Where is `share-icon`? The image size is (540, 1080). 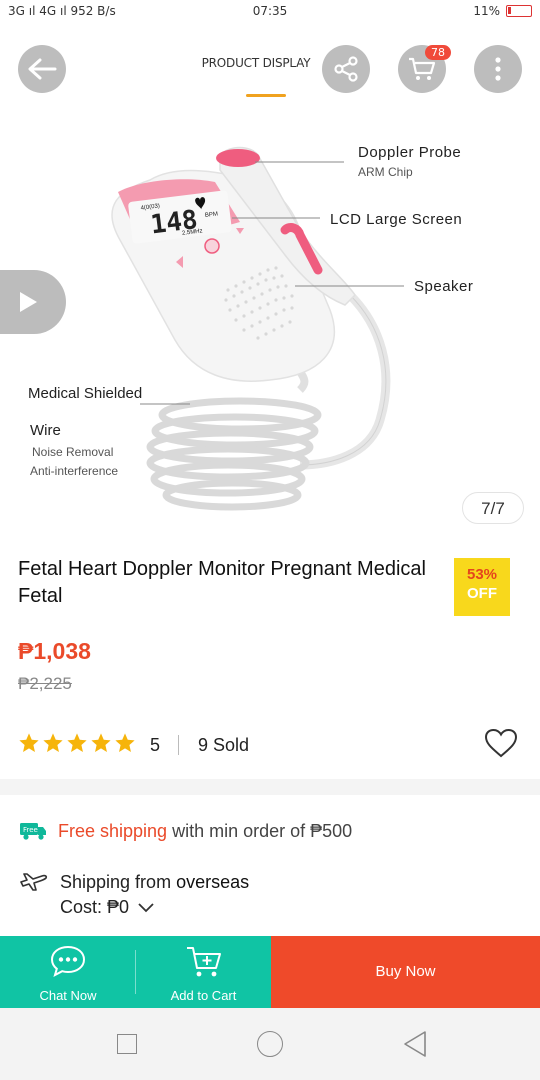 share-icon is located at coordinates (346, 69).